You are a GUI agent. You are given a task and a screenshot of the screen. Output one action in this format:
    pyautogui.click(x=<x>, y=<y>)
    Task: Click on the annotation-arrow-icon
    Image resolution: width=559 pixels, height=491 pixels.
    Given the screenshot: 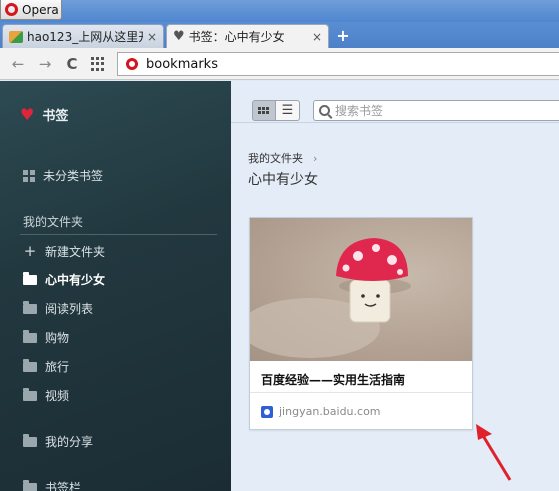 What is the action you would take?
    pyautogui.click(x=494, y=452)
    